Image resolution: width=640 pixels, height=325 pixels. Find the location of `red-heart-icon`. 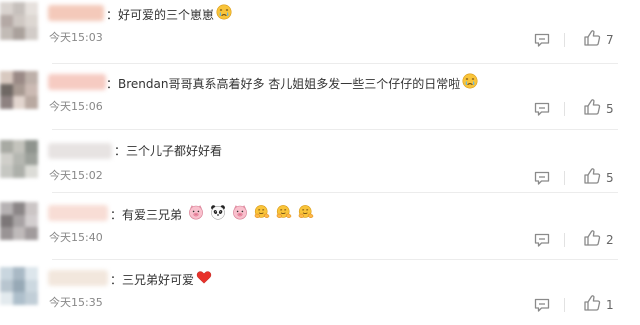

red-heart-icon is located at coordinates (203, 277).